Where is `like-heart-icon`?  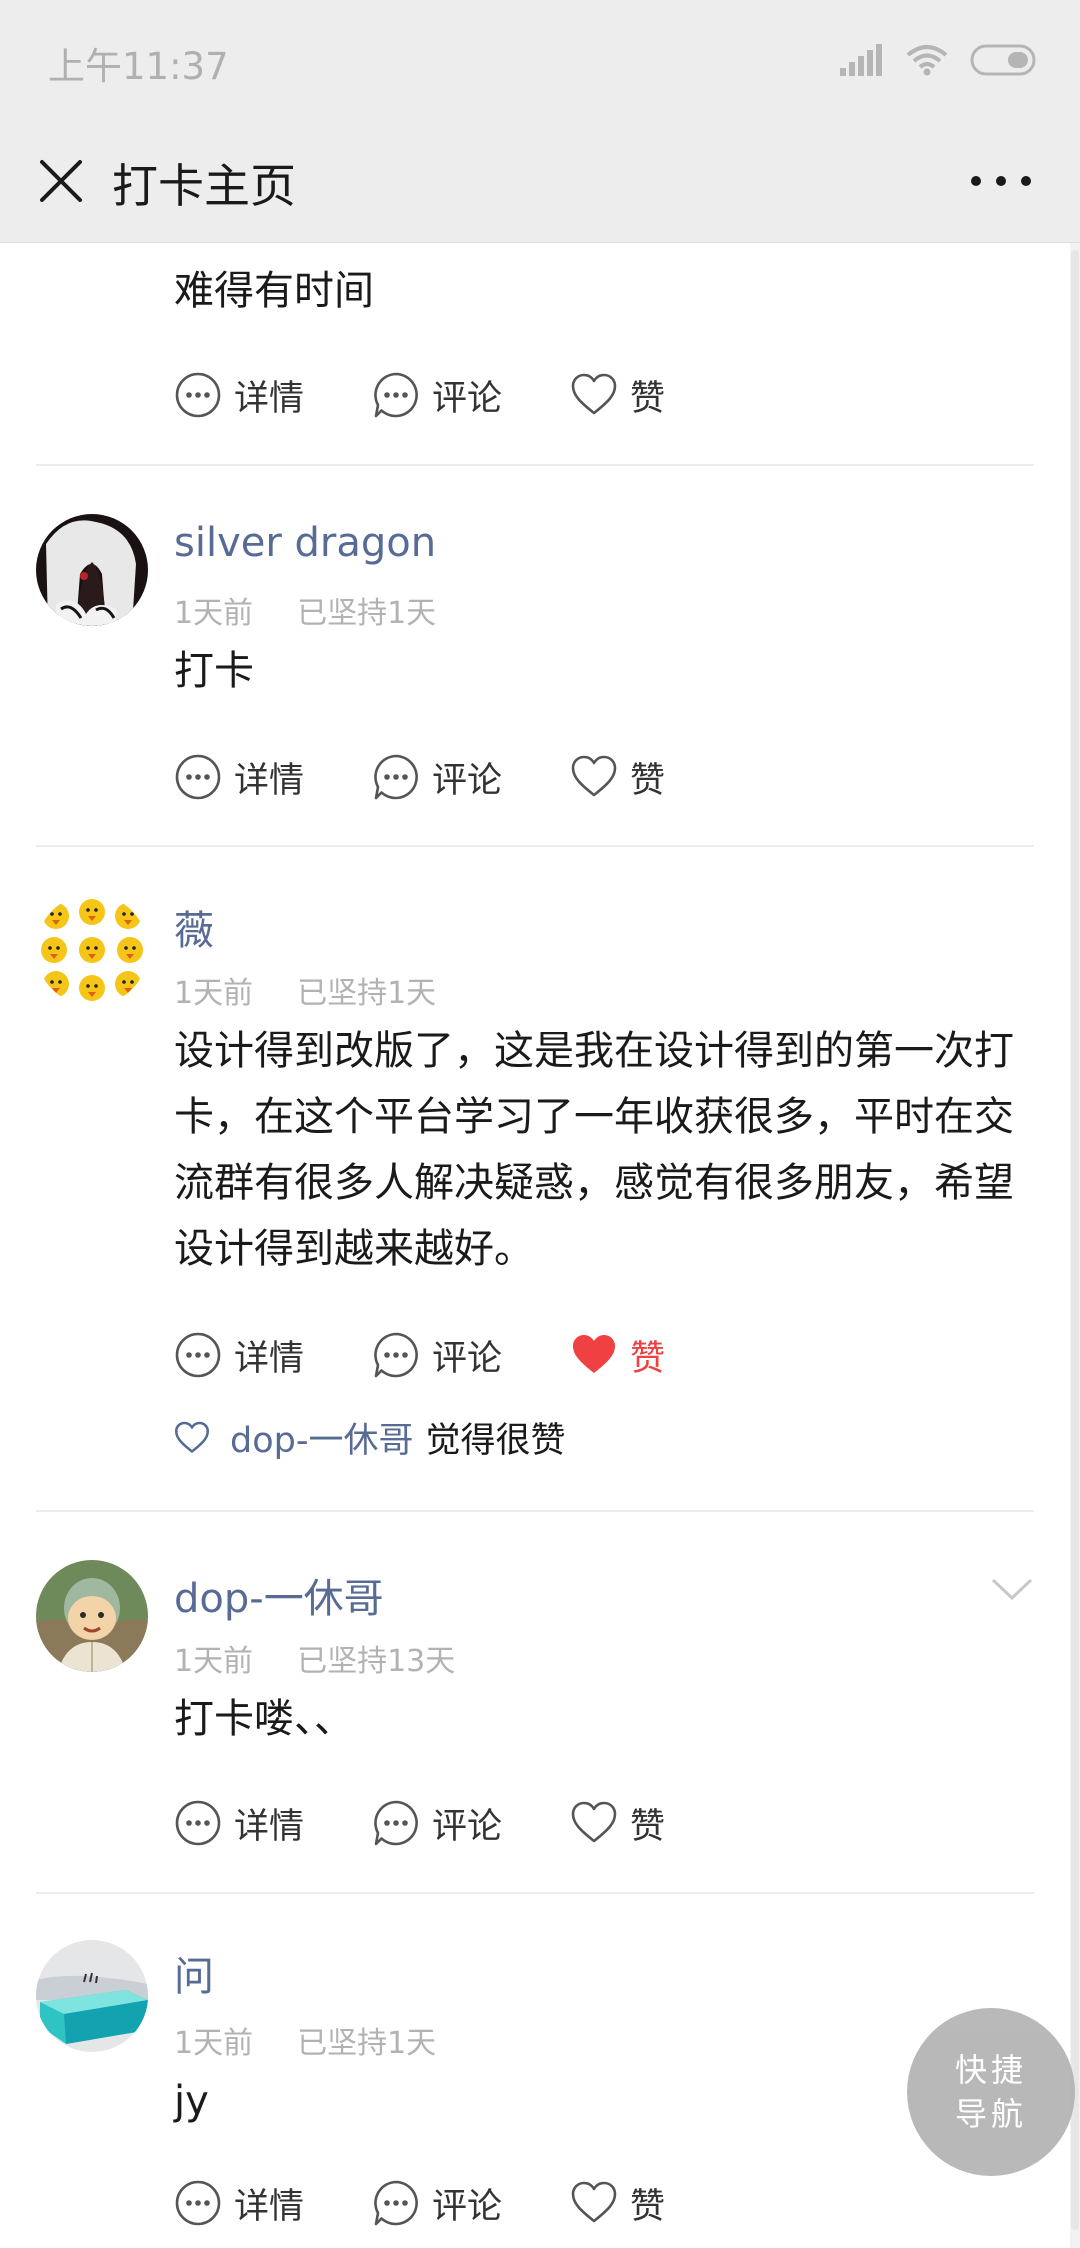
like-heart-icon is located at coordinates (192, 1437).